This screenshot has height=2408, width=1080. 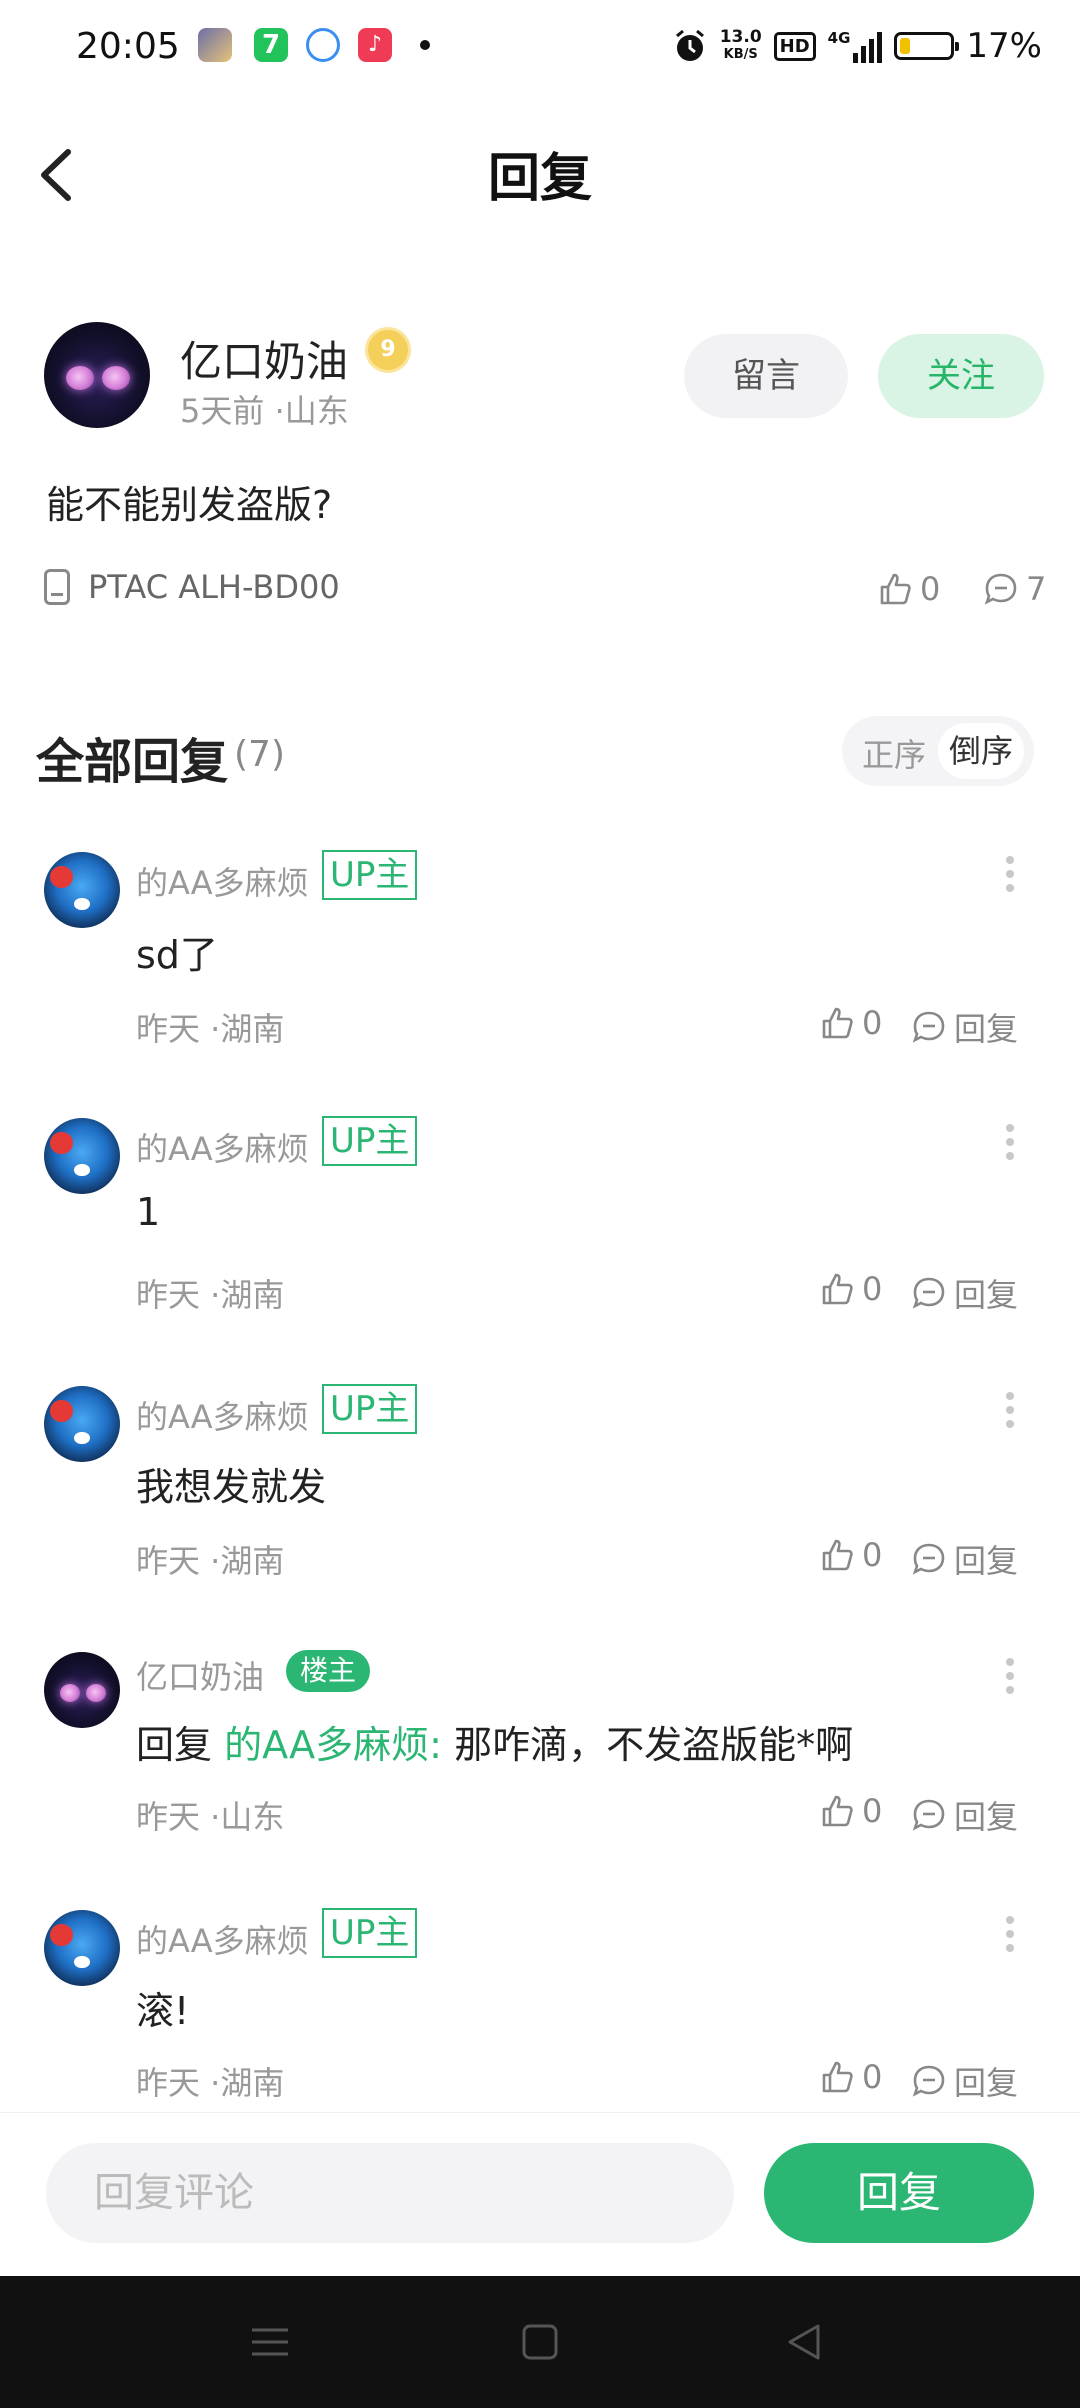 What do you see at coordinates (132, 762) in the screenshot?
I see `replies-title: 全部回复` at bounding box center [132, 762].